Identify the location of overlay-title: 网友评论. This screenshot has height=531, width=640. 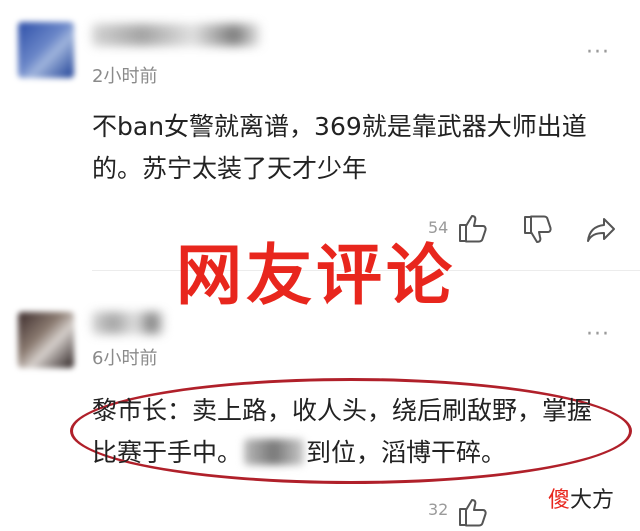
(316, 275).